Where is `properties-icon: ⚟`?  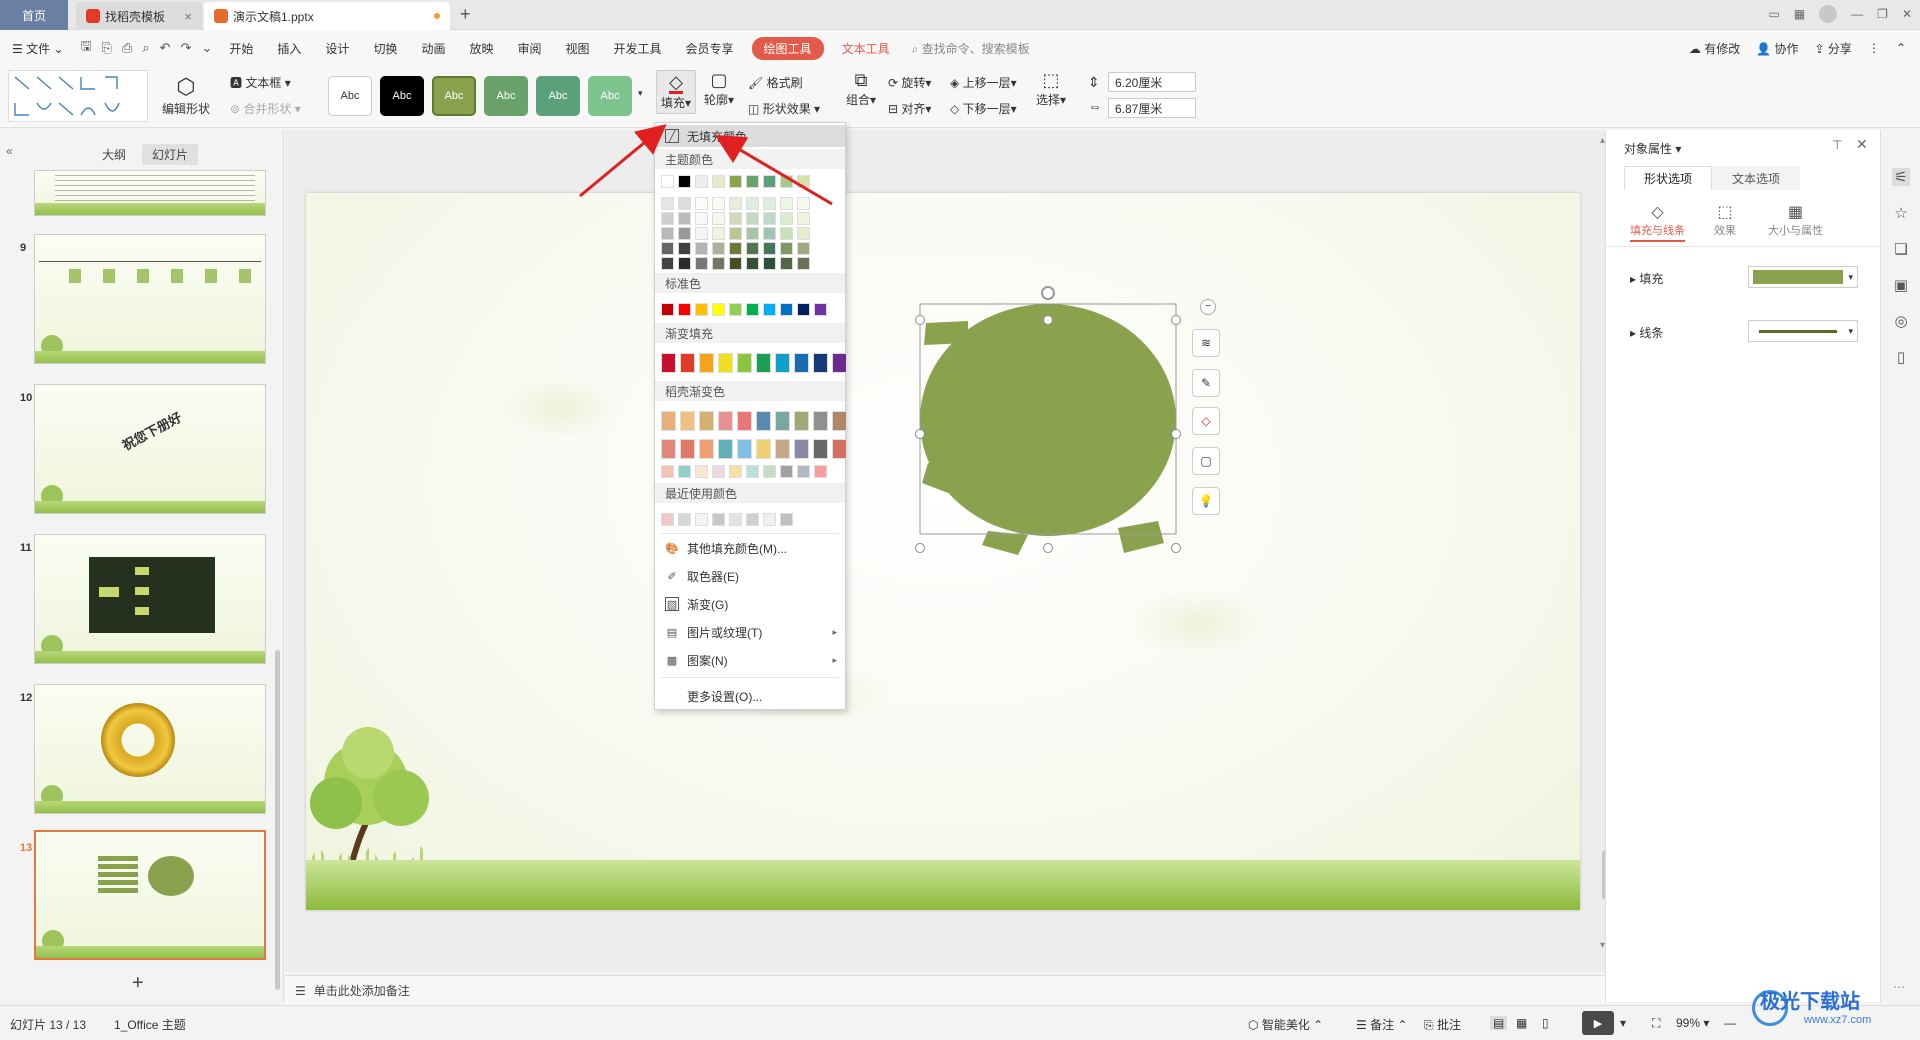
properties-icon: ⚟ is located at coordinates (1901, 177).